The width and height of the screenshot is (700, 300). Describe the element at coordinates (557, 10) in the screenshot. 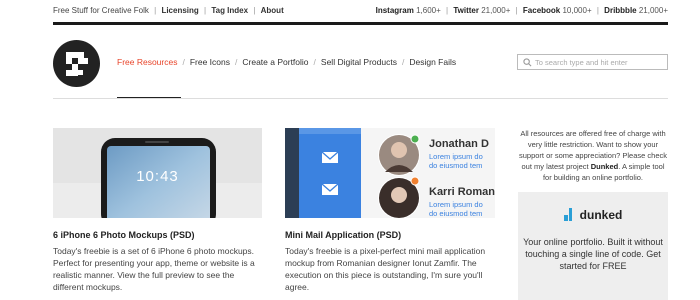

I see `facebook-link: Facebook 10,000+` at that location.